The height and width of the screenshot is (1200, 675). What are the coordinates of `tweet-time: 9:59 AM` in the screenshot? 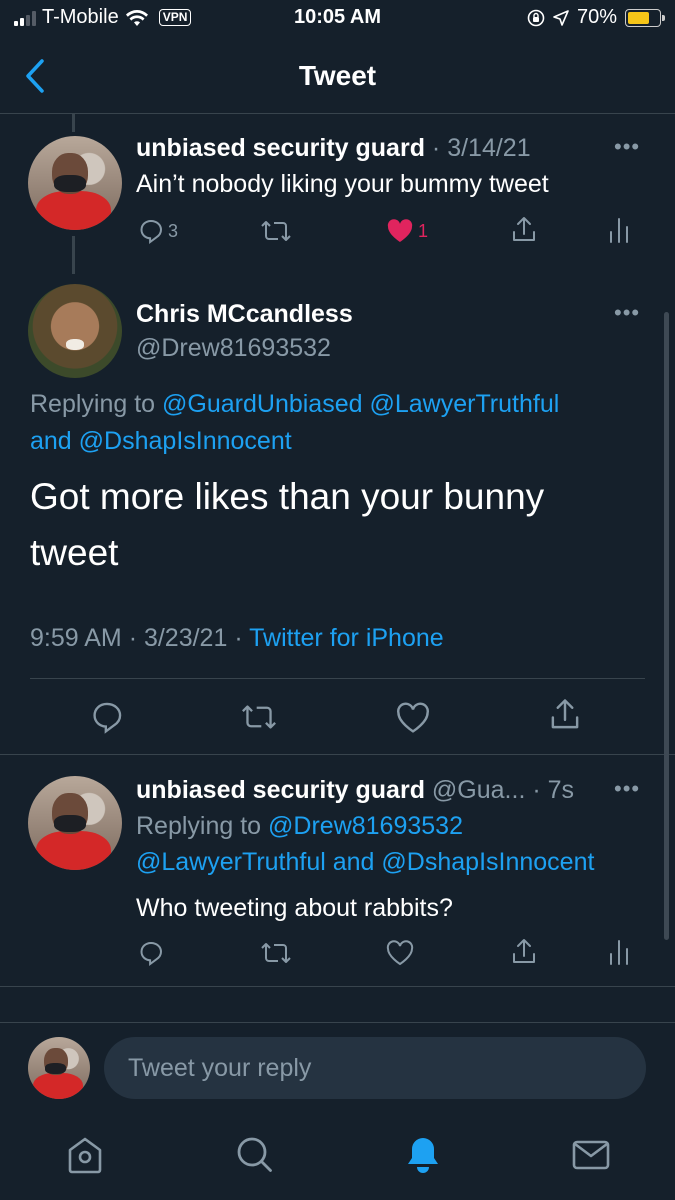 It's located at (76, 638).